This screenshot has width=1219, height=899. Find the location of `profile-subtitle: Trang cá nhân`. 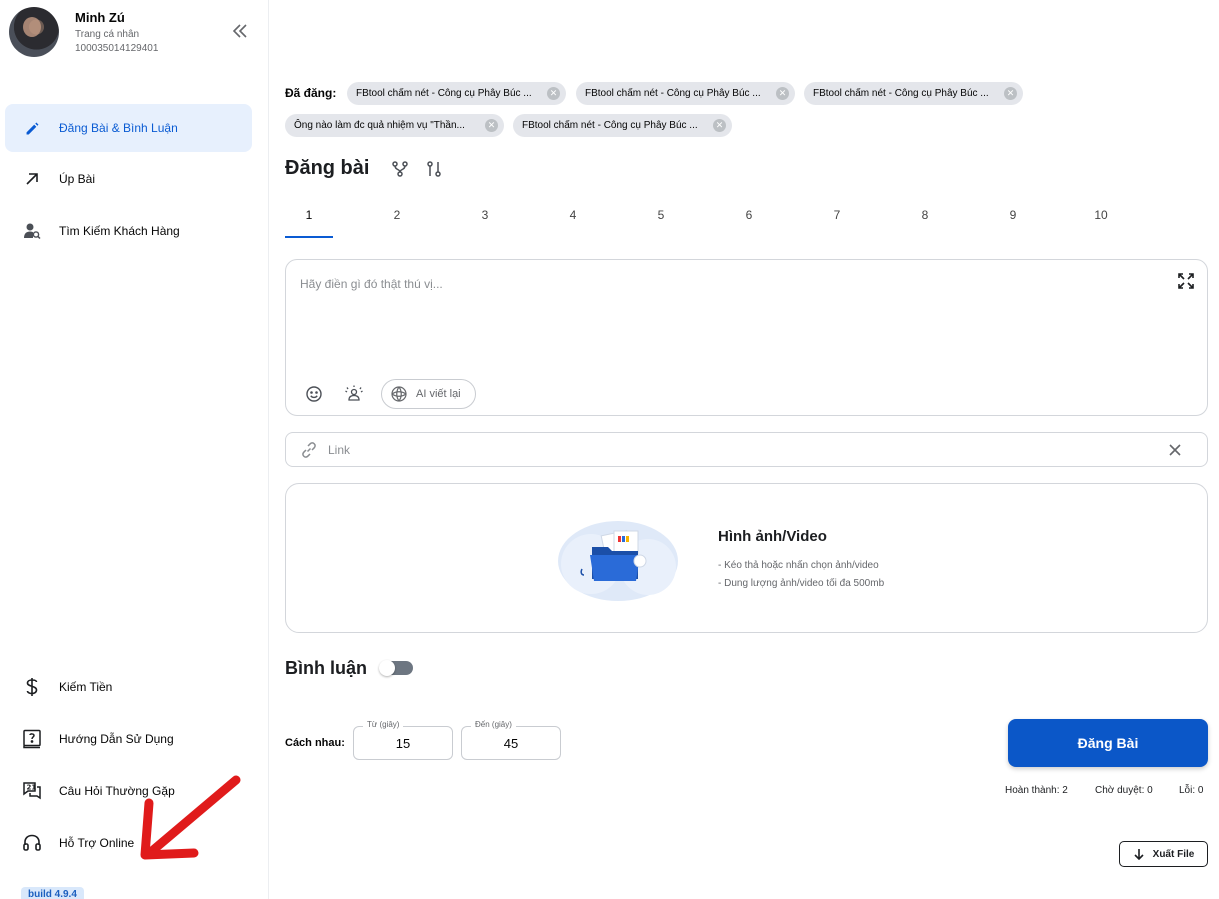

profile-subtitle: Trang cá nhân is located at coordinates (107, 34).